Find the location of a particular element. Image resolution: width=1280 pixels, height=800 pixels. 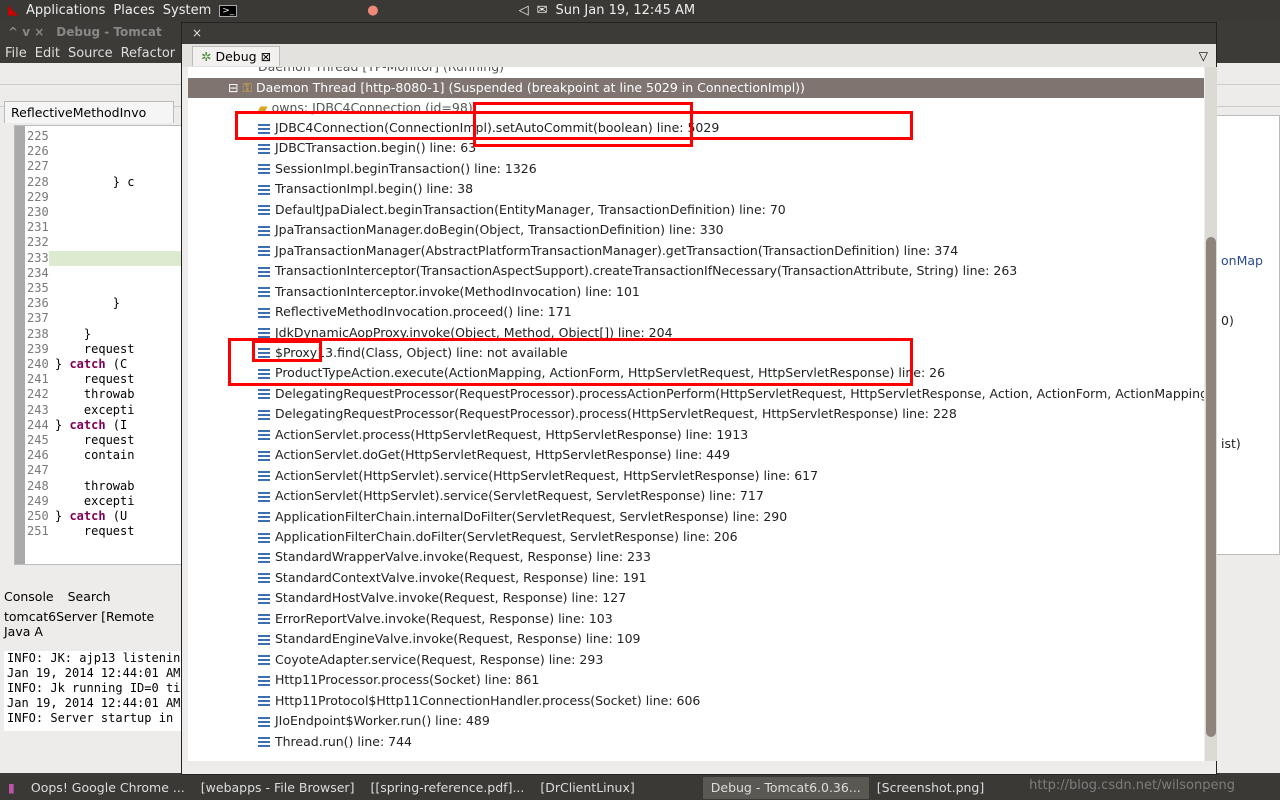

code-line: } c is located at coordinates (95, 181).